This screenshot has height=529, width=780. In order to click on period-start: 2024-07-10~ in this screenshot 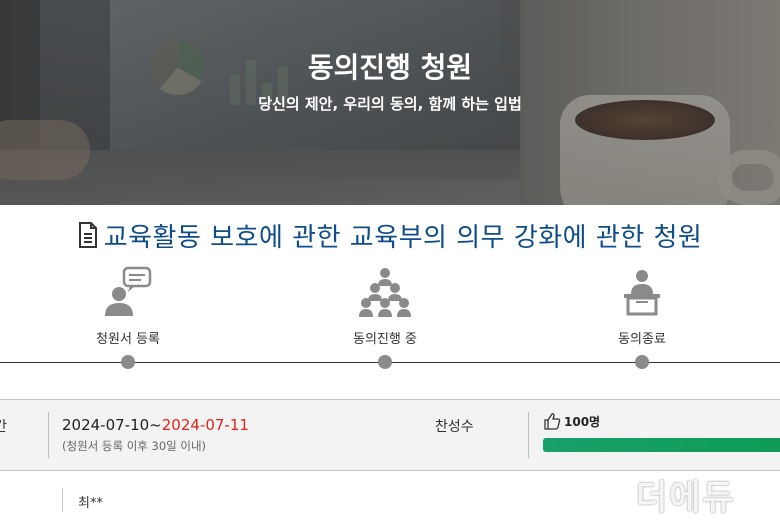, I will do `click(112, 425)`.